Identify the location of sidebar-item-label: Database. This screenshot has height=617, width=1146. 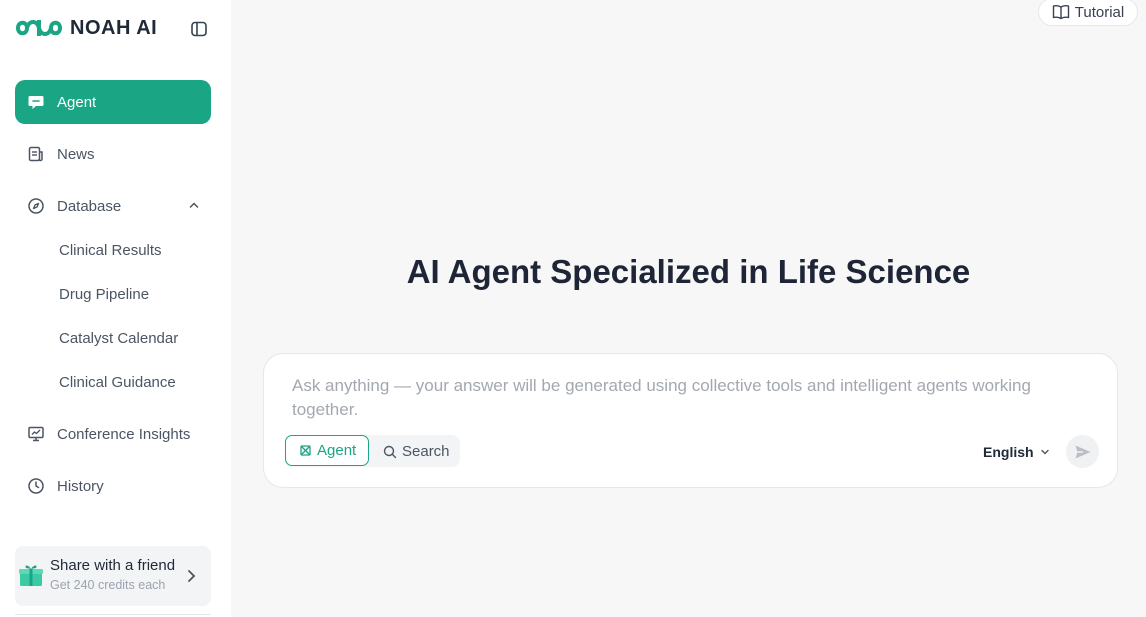
(89, 206).